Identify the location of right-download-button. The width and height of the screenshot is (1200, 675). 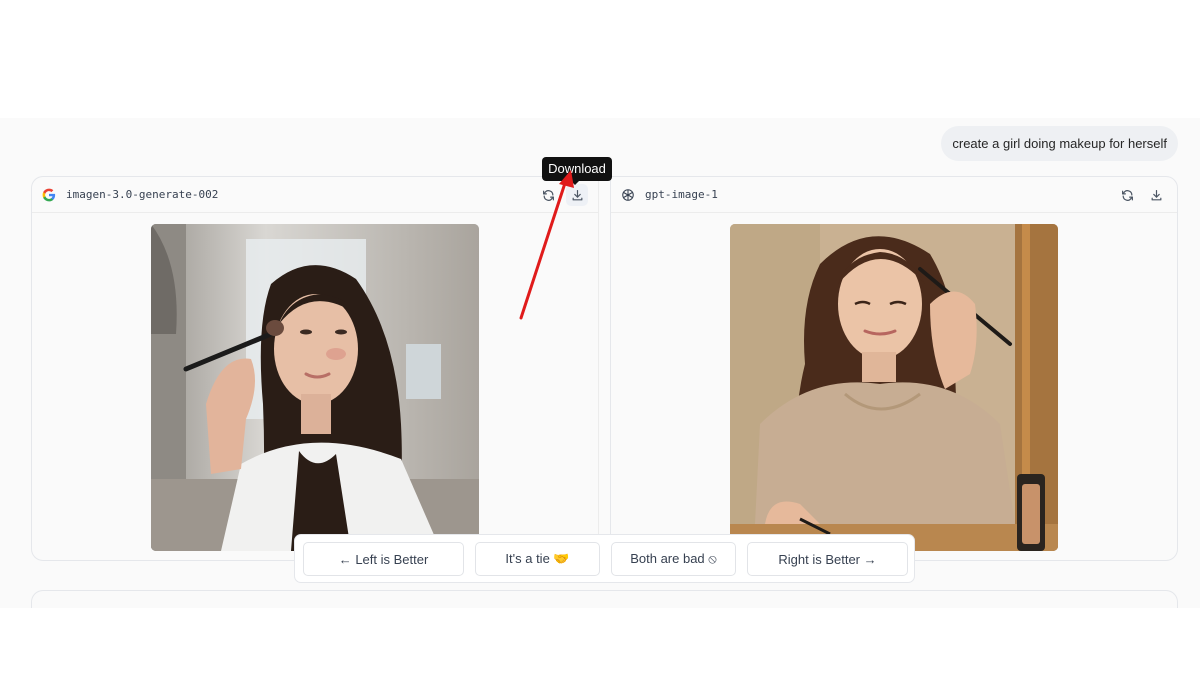
(1156, 195).